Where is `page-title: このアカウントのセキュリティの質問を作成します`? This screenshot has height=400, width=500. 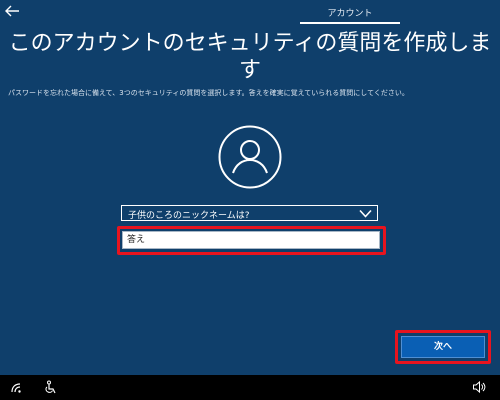
page-title: このアカウントのセキュリティの質問を作成します is located at coordinates (250, 57).